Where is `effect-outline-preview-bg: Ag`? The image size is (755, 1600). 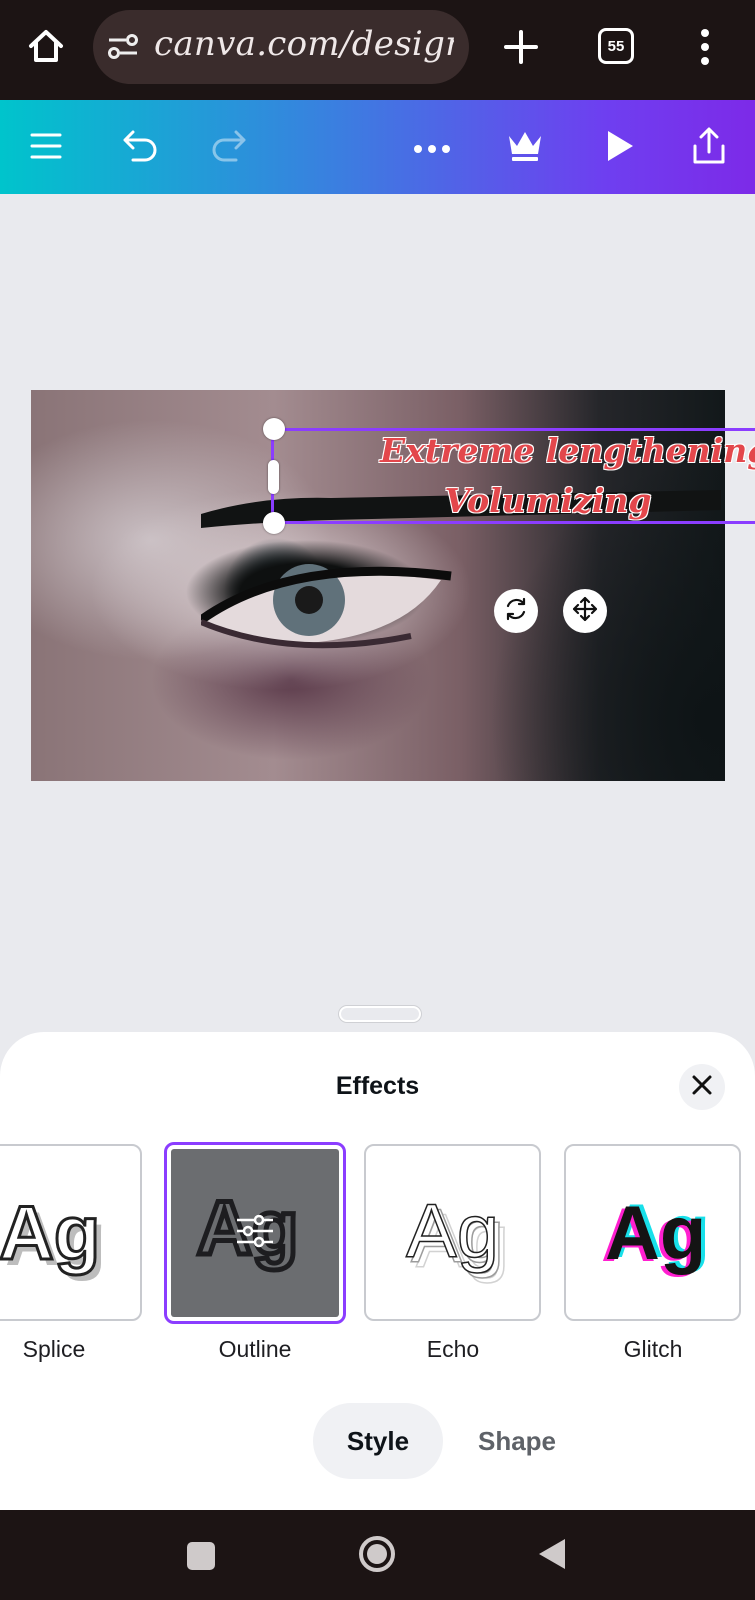
effect-outline-preview-bg: Ag is located at coordinates (255, 1233).